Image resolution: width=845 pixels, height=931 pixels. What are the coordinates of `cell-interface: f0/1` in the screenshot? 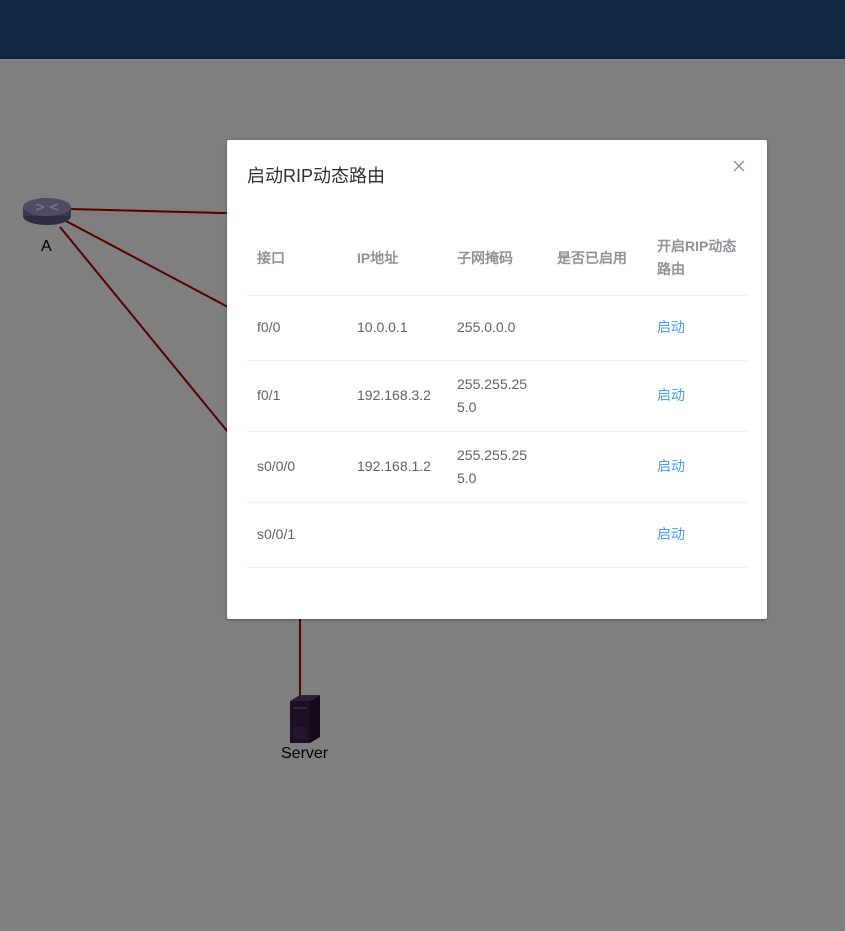 It's located at (297, 396).